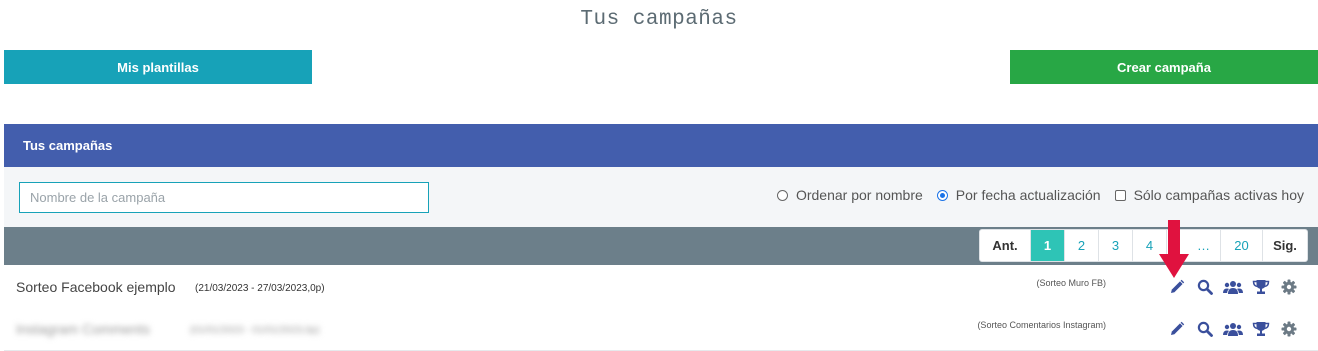 The width and height of the screenshot is (1318, 351). I want to click on campaigns-panel-header: Tus campañas, so click(661, 145).